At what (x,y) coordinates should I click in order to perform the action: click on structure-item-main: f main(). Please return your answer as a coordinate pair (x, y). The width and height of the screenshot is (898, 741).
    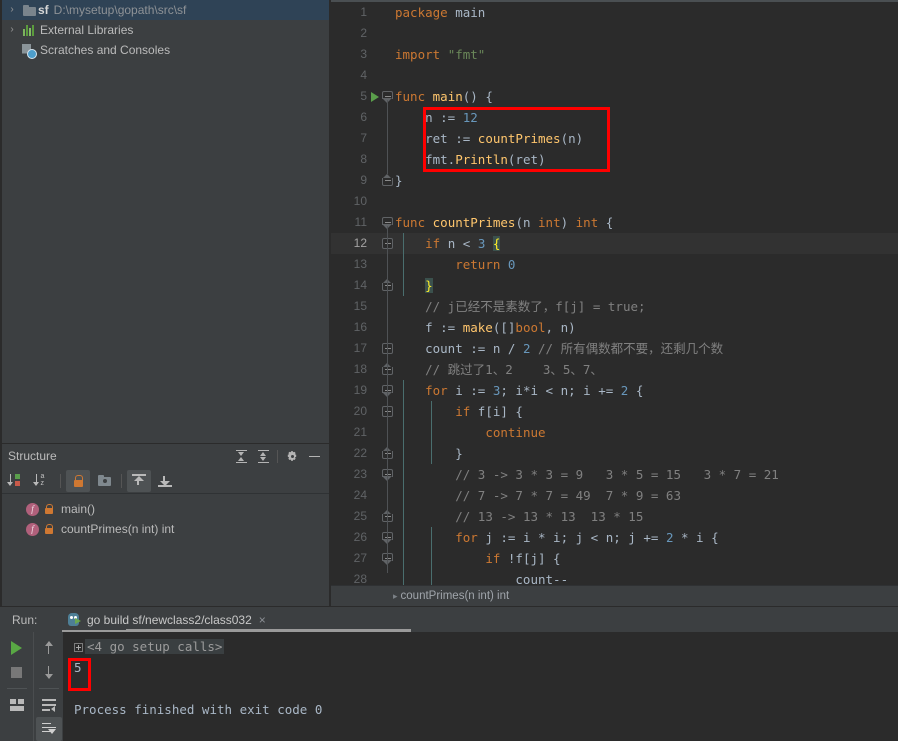
    Looking at the image, I should click on (165, 509).